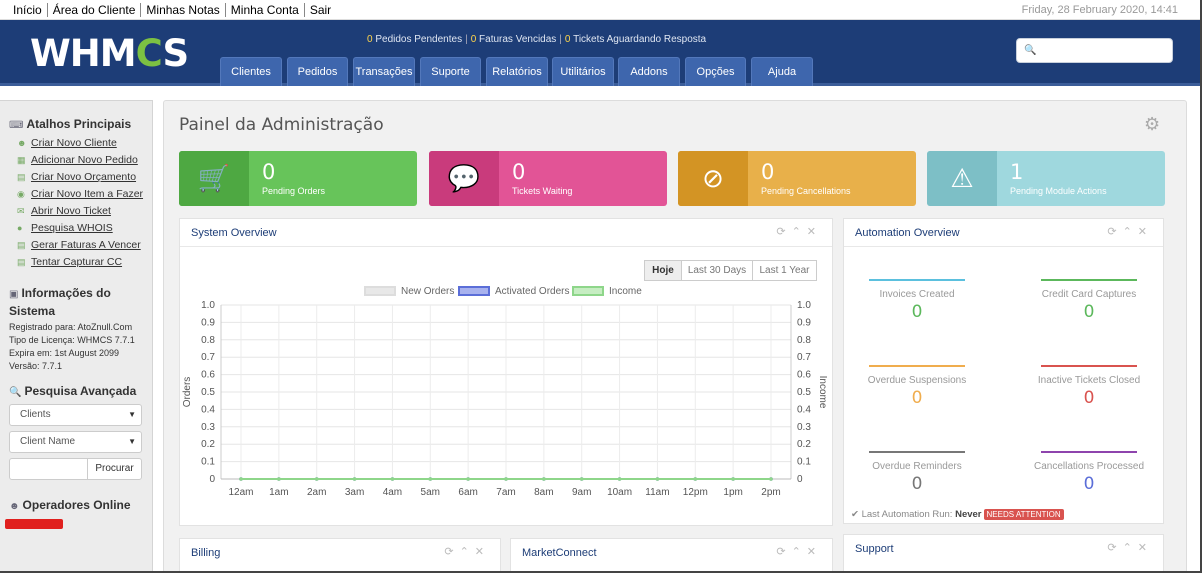 This screenshot has width=1202, height=573. Describe the element at coordinates (384, 71) in the screenshot. I see `nav-transacoes: Transações` at that location.